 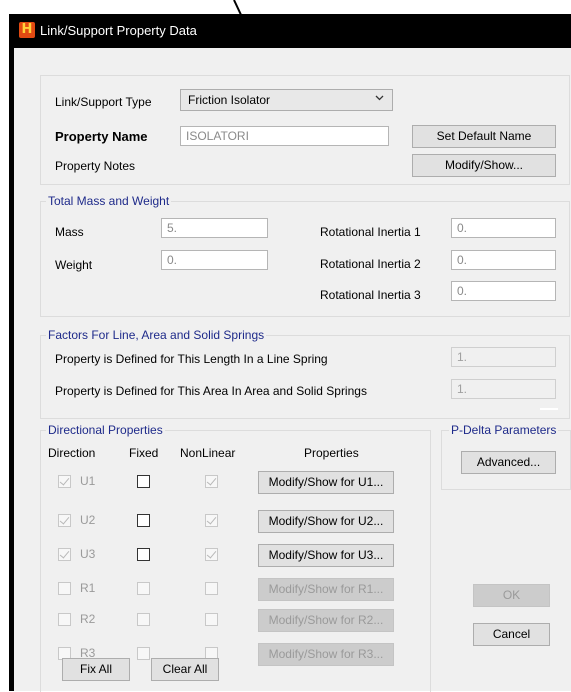 I want to click on fixed-checkbox-r1, so click(x=143, y=588).